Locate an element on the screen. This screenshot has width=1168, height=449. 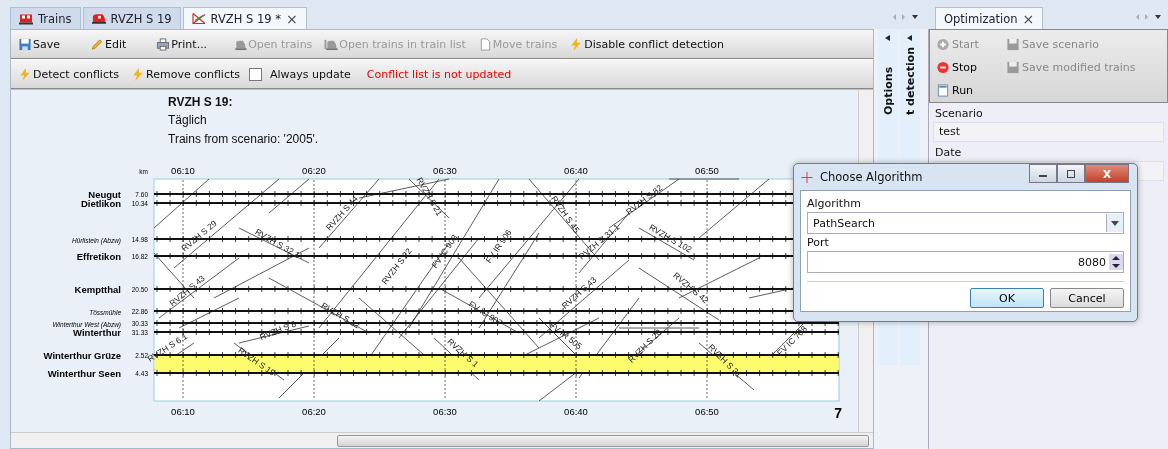
train-label: FV IC 708 is located at coordinates (791, 340).